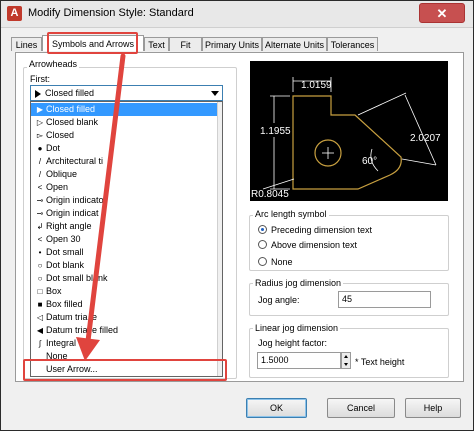 The width and height of the screenshot is (474, 432). I want to click on annotation-arrow-icon, so click(101, 207).